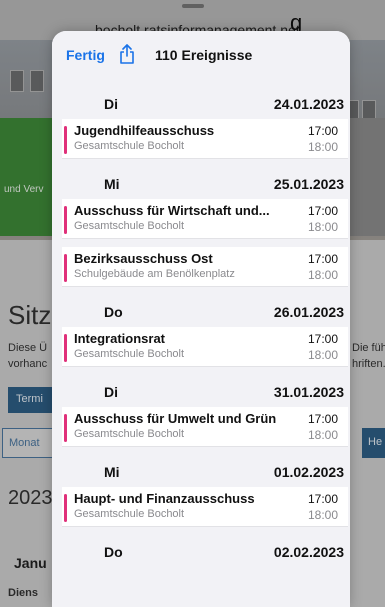 The image size is (385, 607). What do you see at coordinates (308, 312) in the screenshot?
I see `day-date: 26.01.2023` at bounding box center [308, 312].